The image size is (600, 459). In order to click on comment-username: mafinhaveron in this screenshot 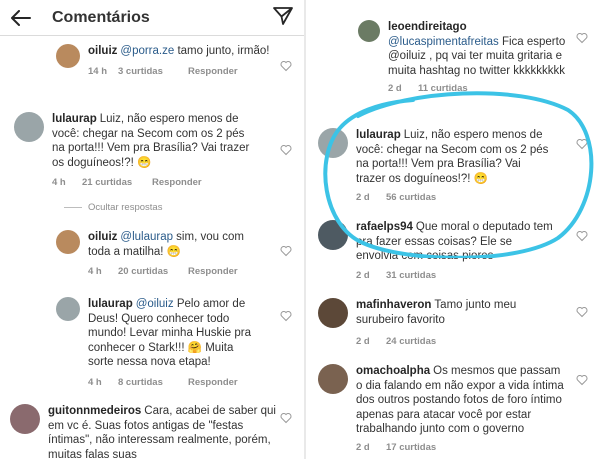, I will do `click(393, 305)`.